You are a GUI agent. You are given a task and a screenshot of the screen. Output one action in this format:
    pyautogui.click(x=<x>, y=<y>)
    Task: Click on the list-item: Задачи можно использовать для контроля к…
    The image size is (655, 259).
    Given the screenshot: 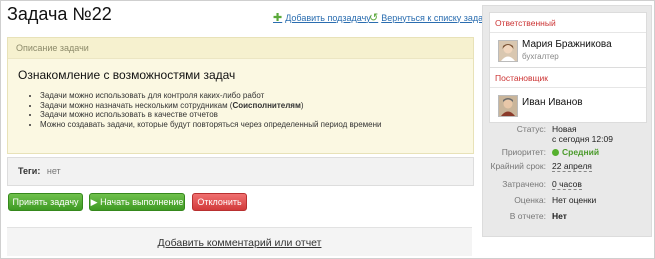 What is the action you would take?
    pyautogui.click(x=210, y=96)
    